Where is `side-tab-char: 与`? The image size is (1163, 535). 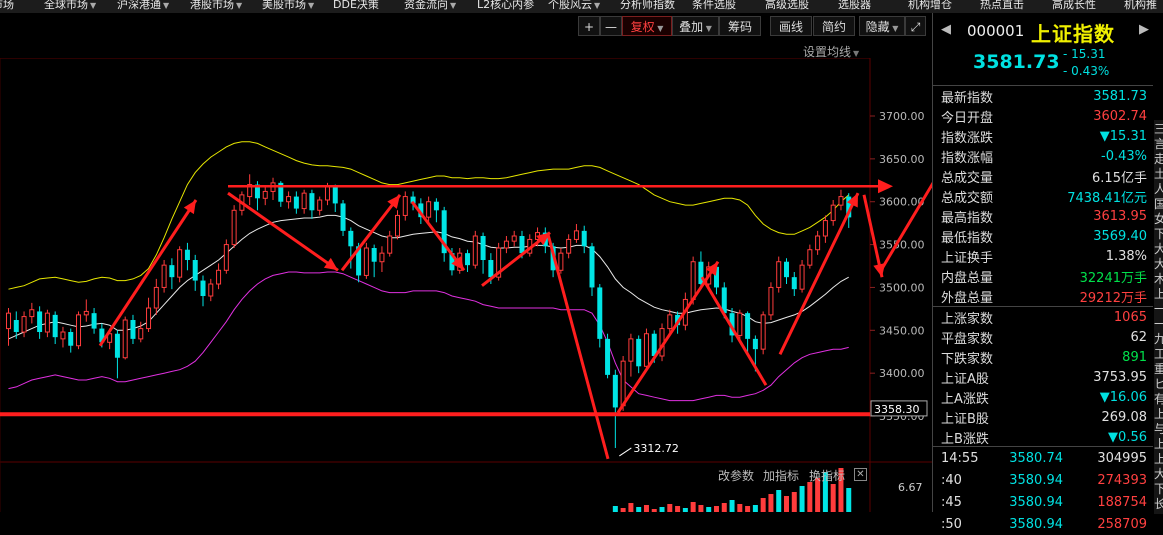
side-tab-char: 与 is located at coordinates (1158, 428).